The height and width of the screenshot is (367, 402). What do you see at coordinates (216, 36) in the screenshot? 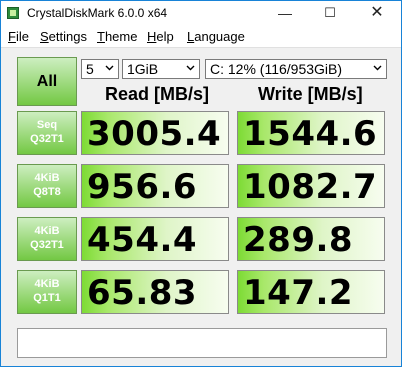
I see `menu-language: Language` at bounding box center [216, 36].